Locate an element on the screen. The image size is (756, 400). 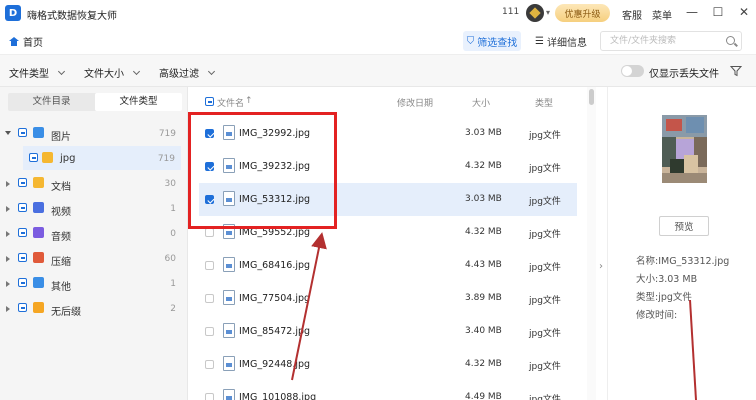
table-row: IMG_85472.jpg 3.40 MB jpg文件 is located at coordinates (388, 331).